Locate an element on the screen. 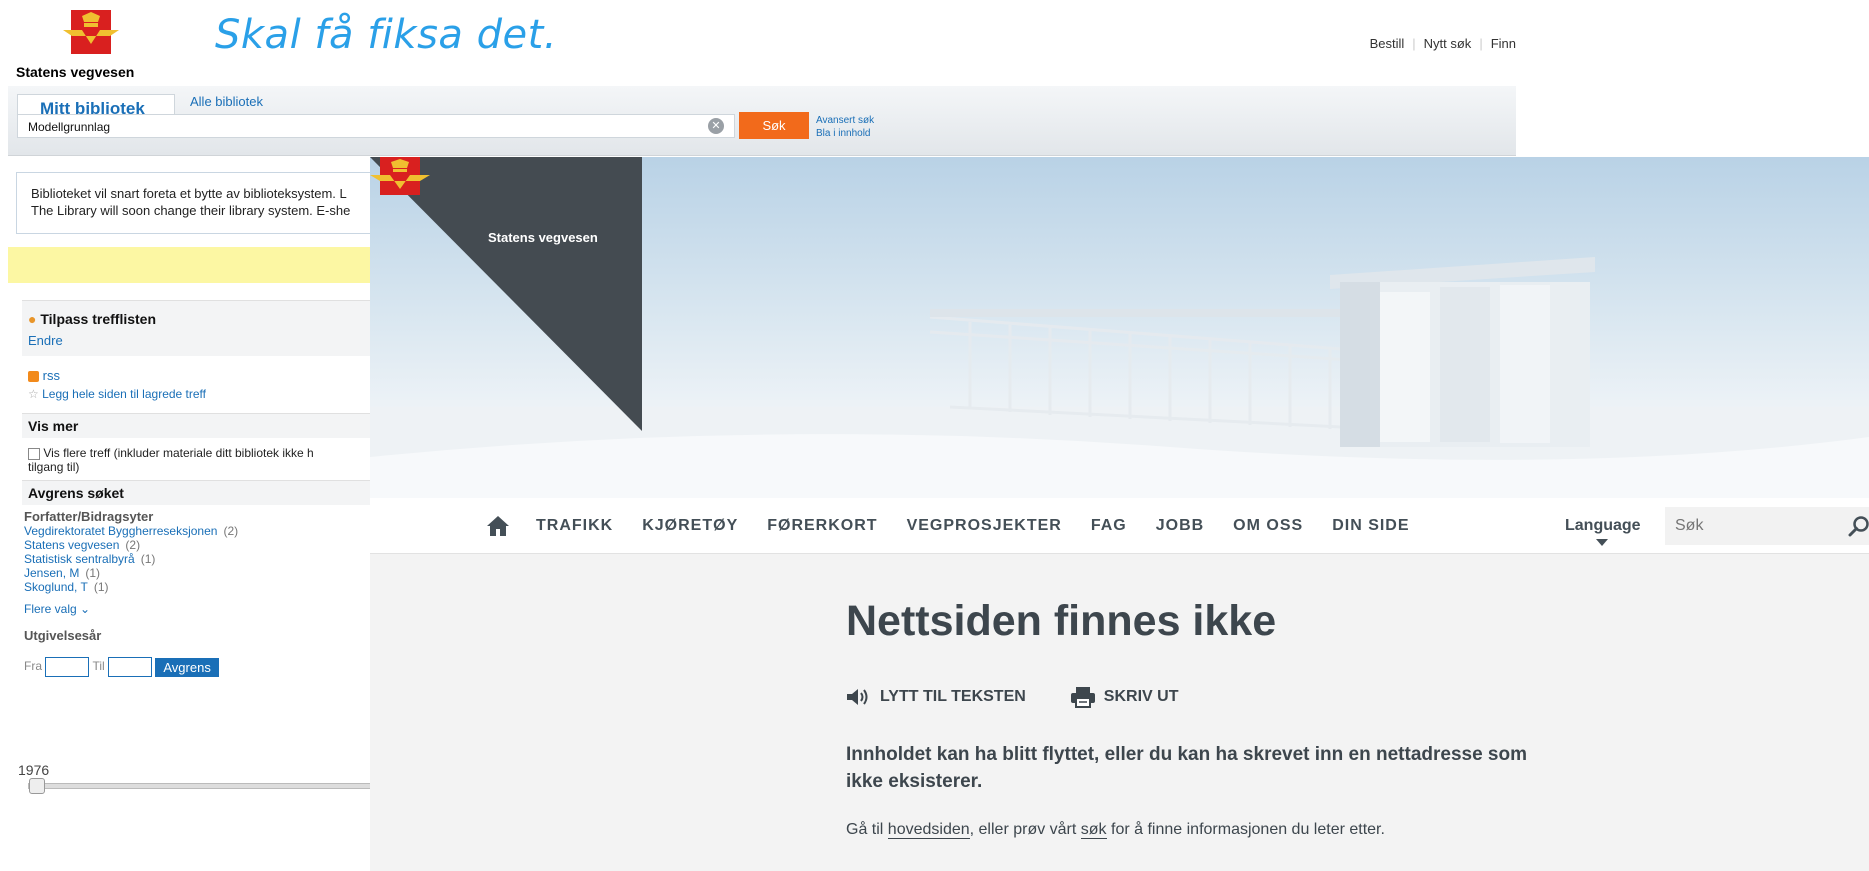  site-search-input is located at coordinates (1767, 526).